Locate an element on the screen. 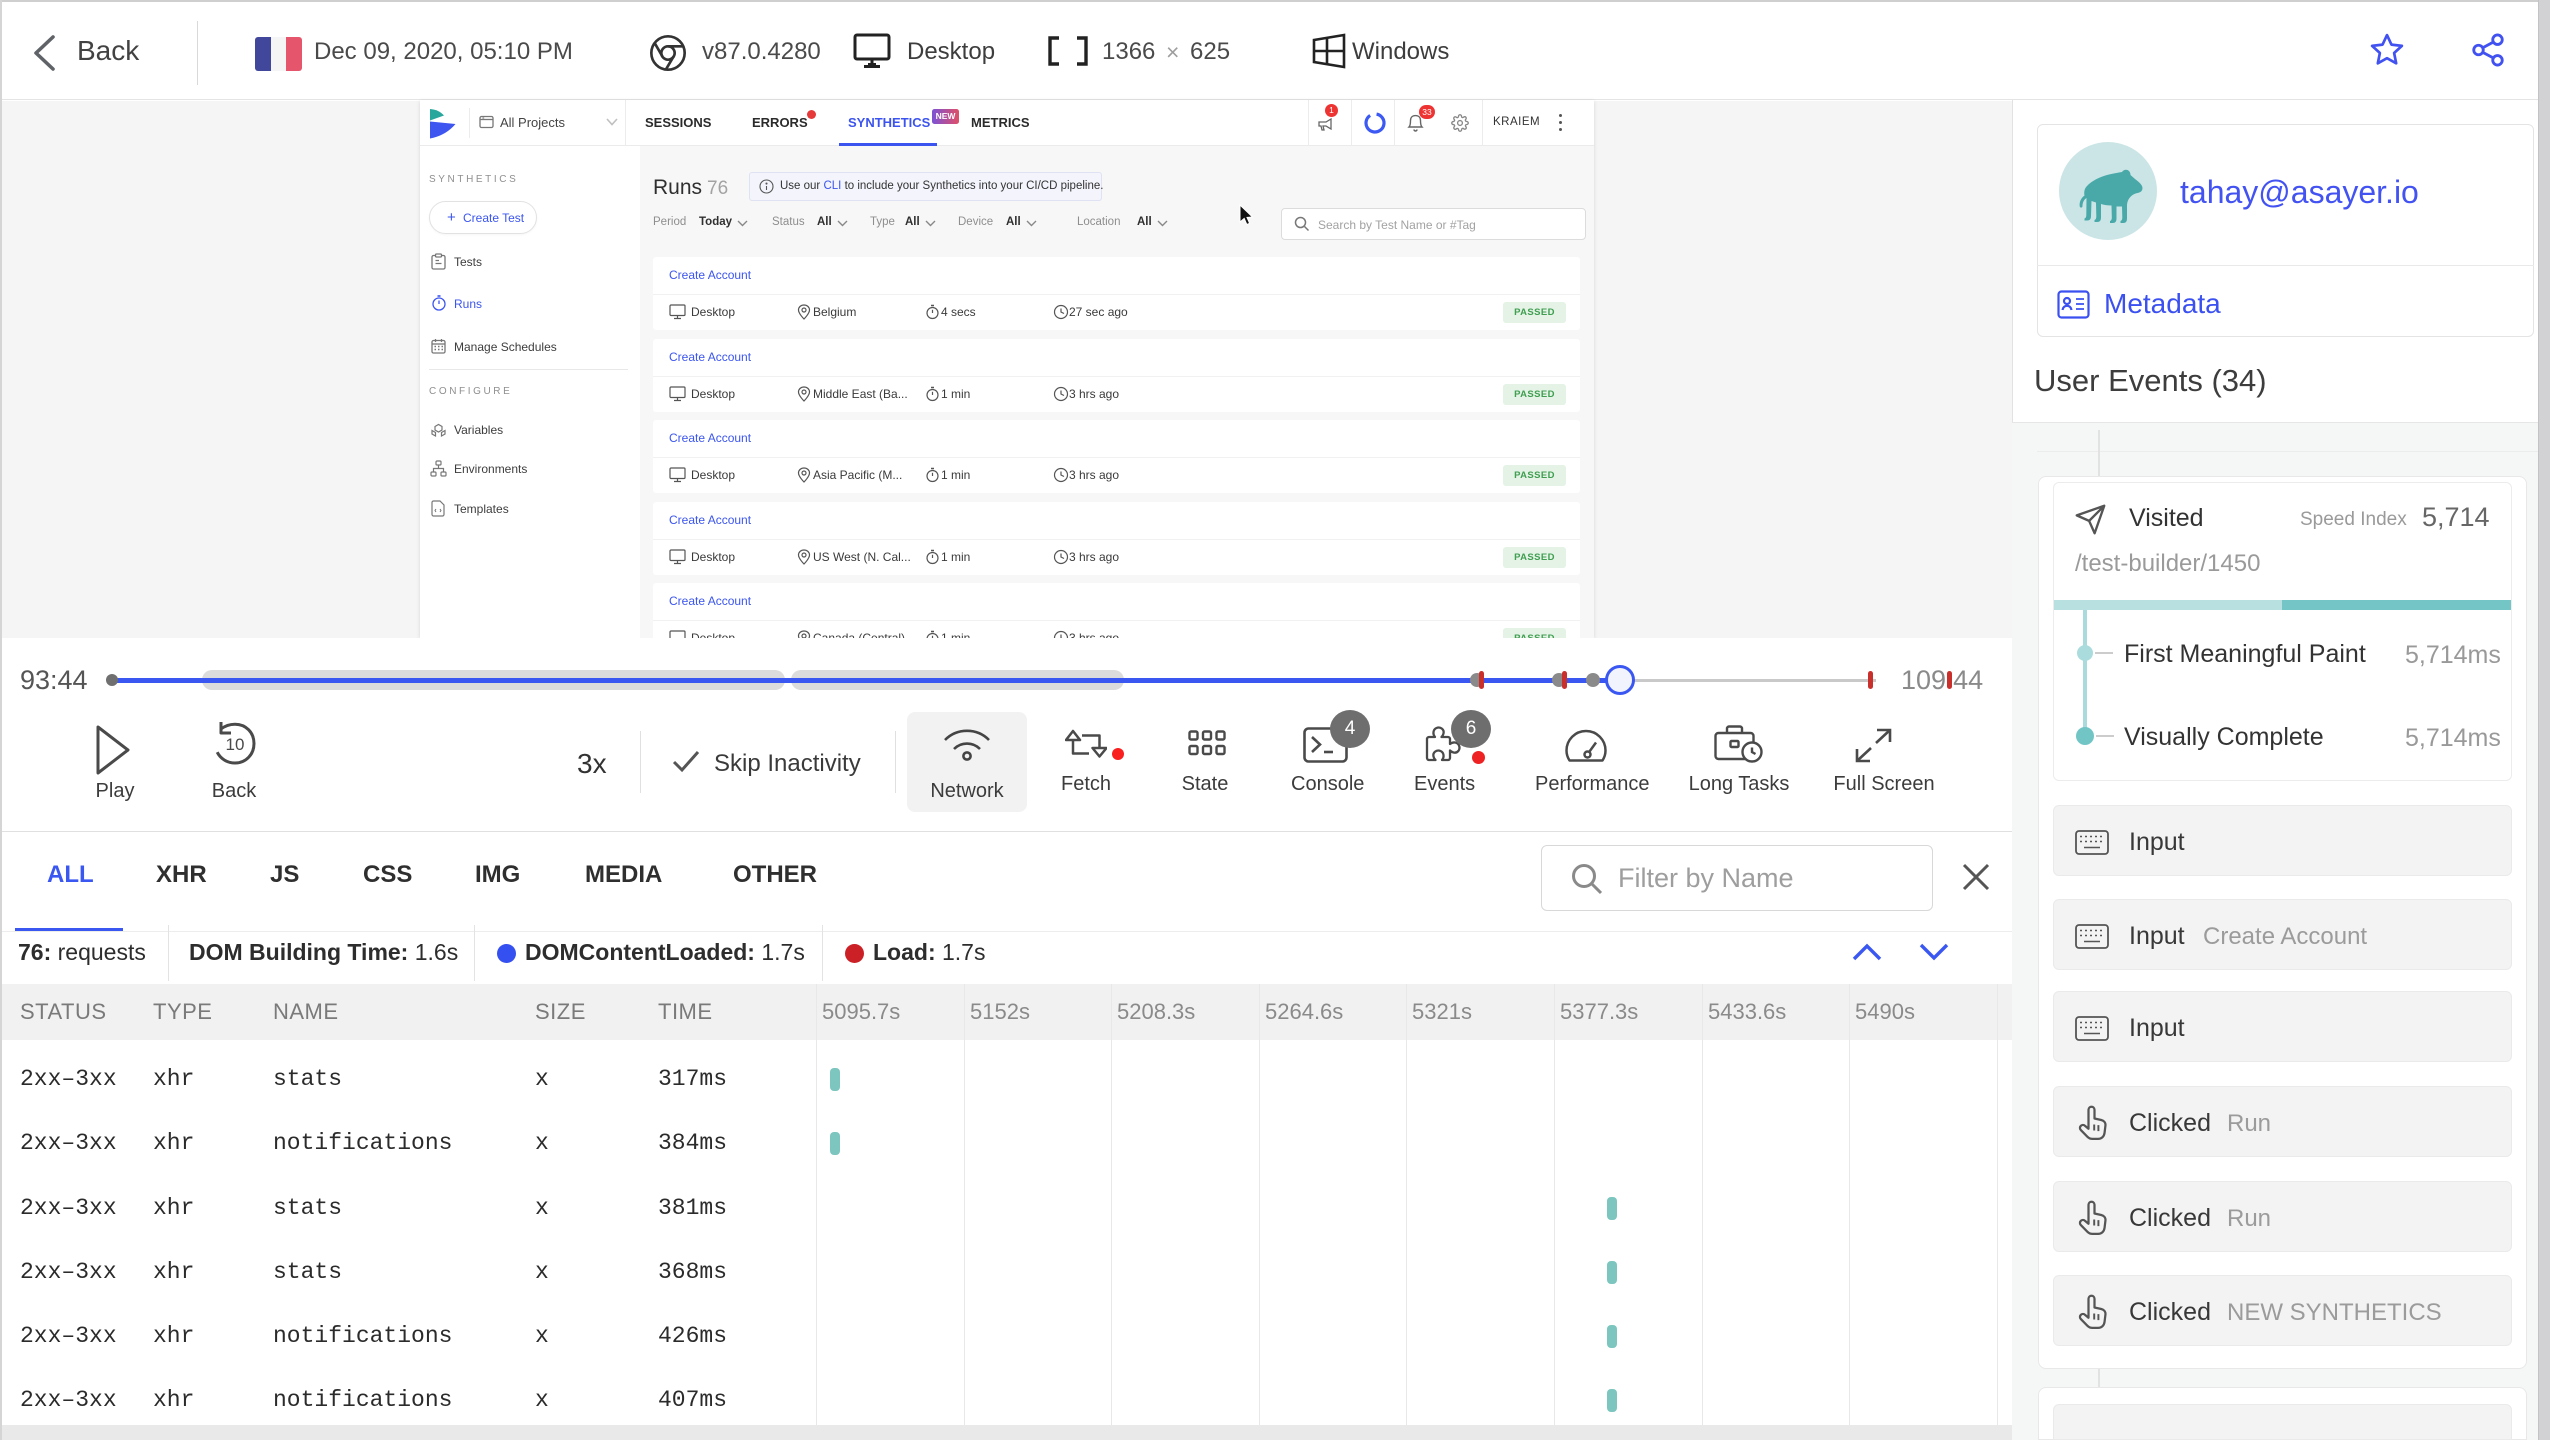  svg-text: 10 is located at coordinates (235, 744).